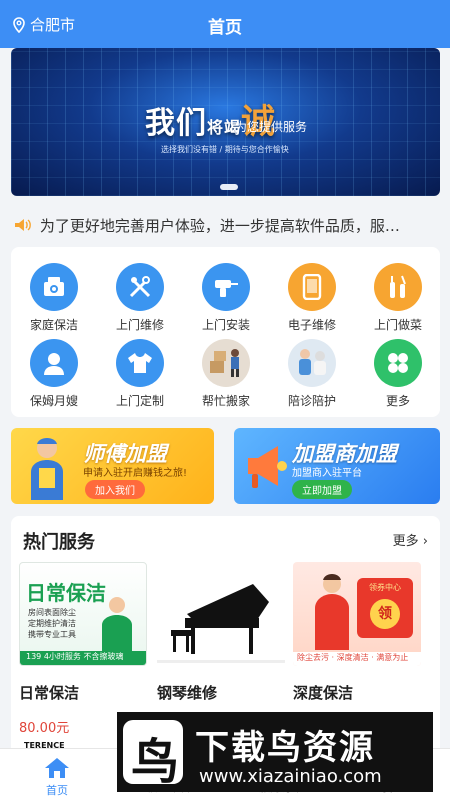 The image size is (450, 800). What do you see at coordinates (267, 467) in the screenshot?
I see `megaphone-illustration` at bounding box center [267, 467].